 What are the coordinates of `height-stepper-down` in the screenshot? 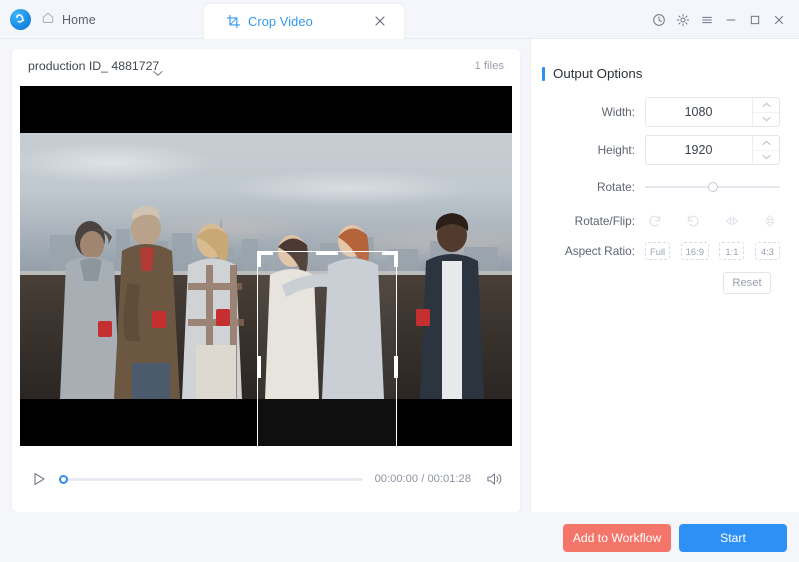 It's located at (766, 157).